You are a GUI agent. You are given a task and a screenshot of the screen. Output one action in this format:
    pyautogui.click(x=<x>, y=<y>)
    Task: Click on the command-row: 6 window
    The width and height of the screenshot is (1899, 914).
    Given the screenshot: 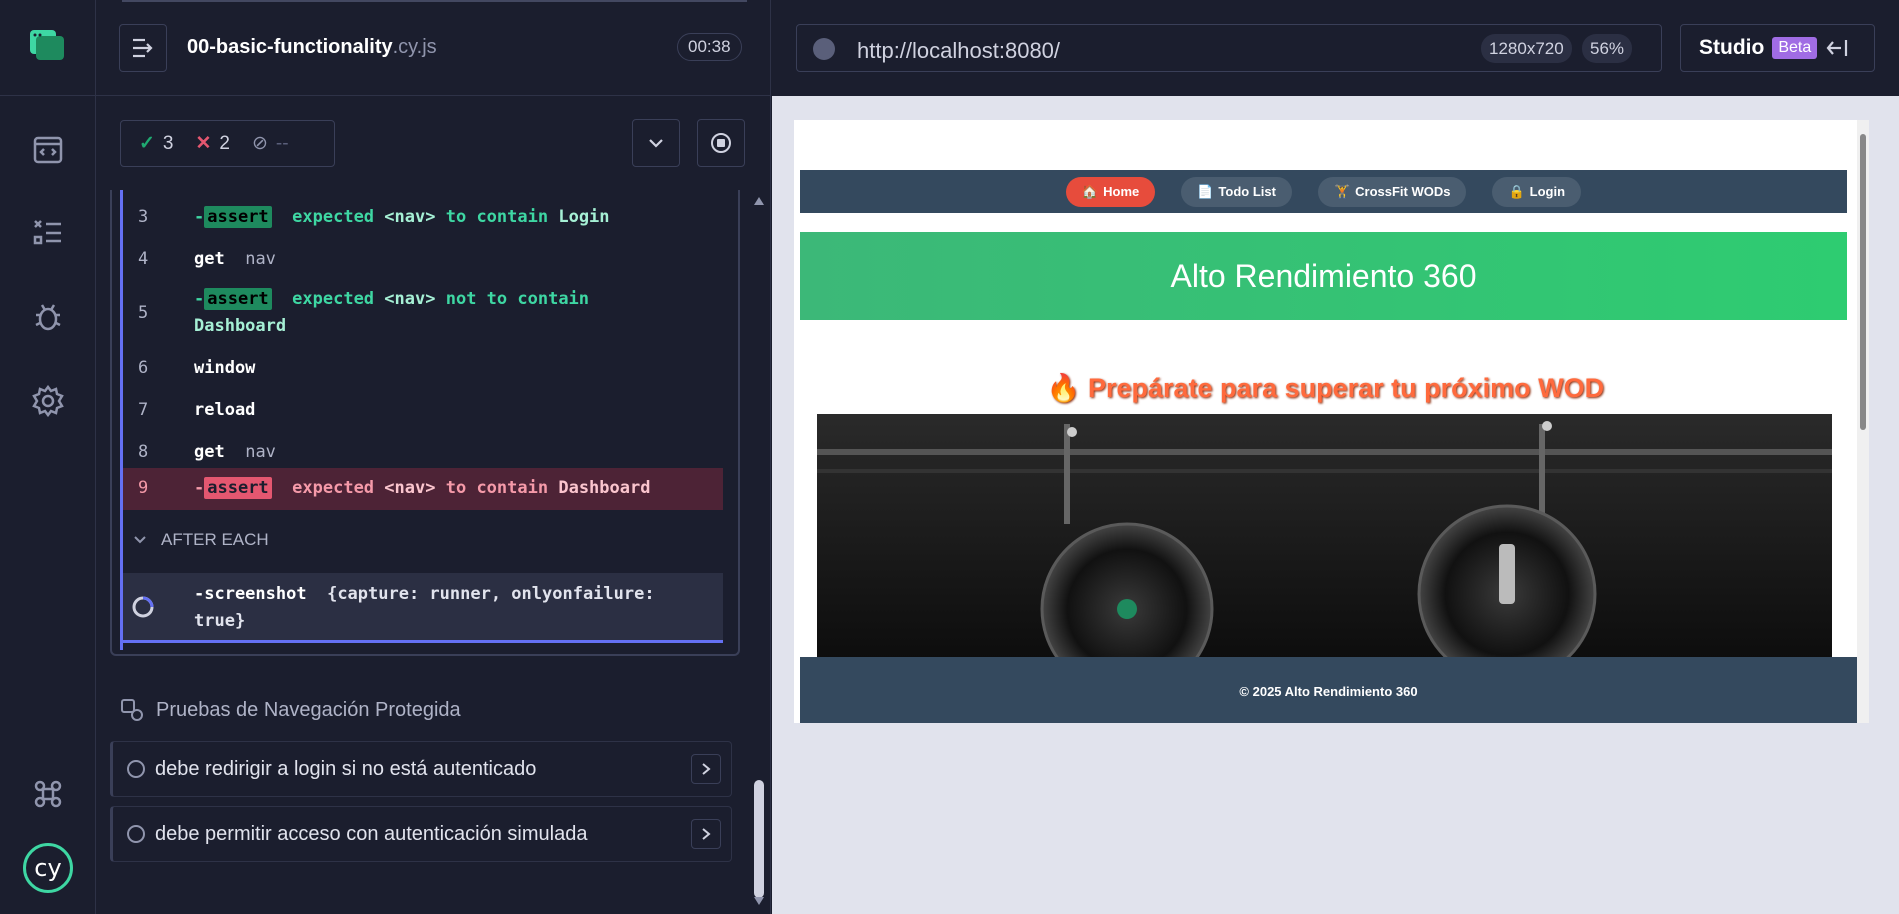 What is the action you would take?
    pyautogui.click(x=423, y=369)
    